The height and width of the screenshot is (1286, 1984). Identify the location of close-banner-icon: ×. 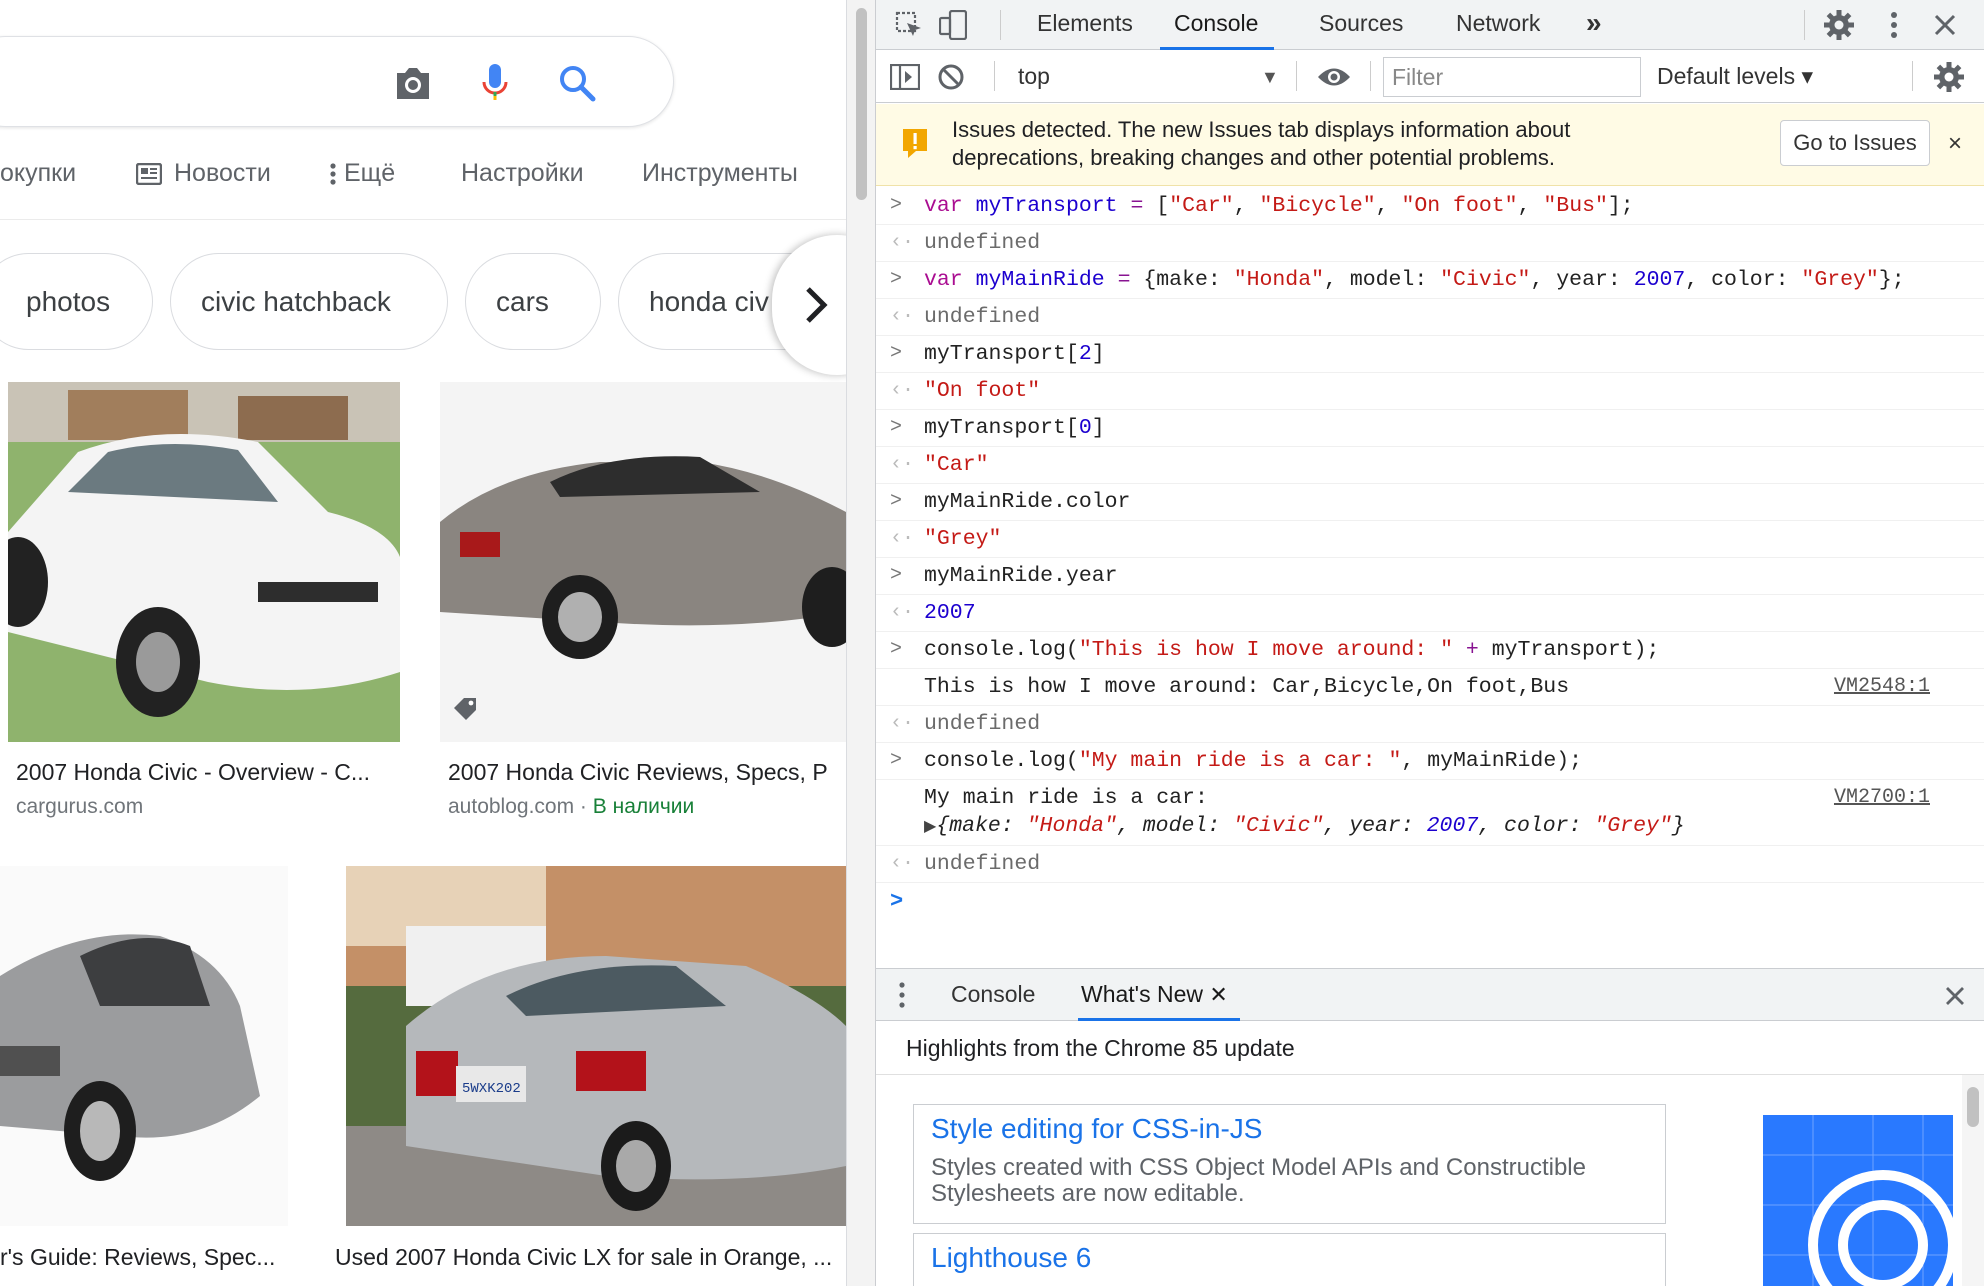
(1955, 144).